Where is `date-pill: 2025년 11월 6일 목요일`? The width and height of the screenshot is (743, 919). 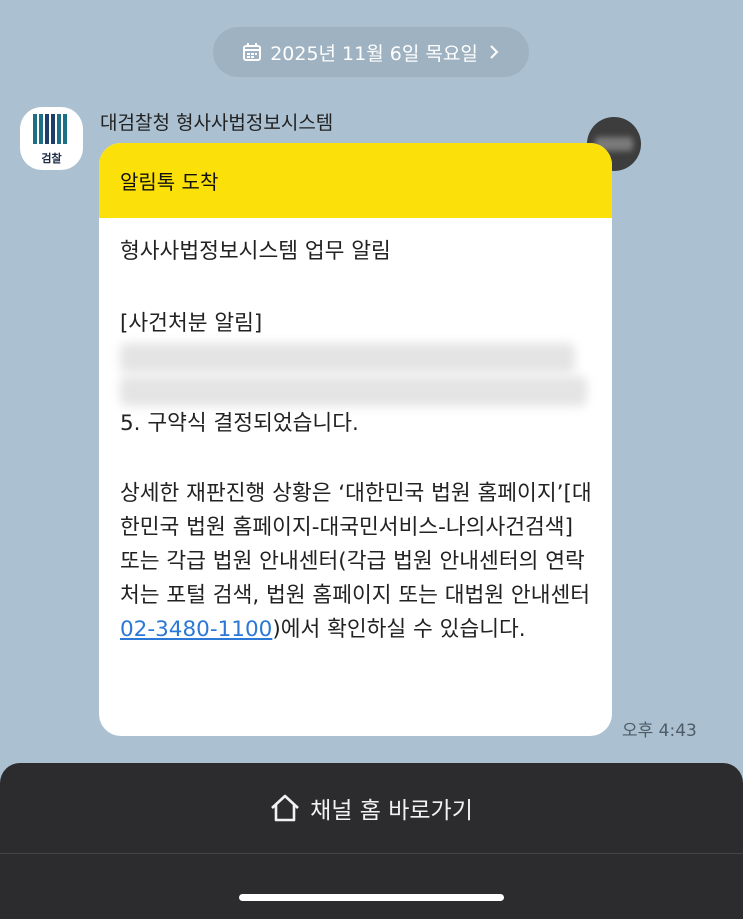 date-pill: 2025년 11월 6일 목요일 is located at coordinates (371, 52).